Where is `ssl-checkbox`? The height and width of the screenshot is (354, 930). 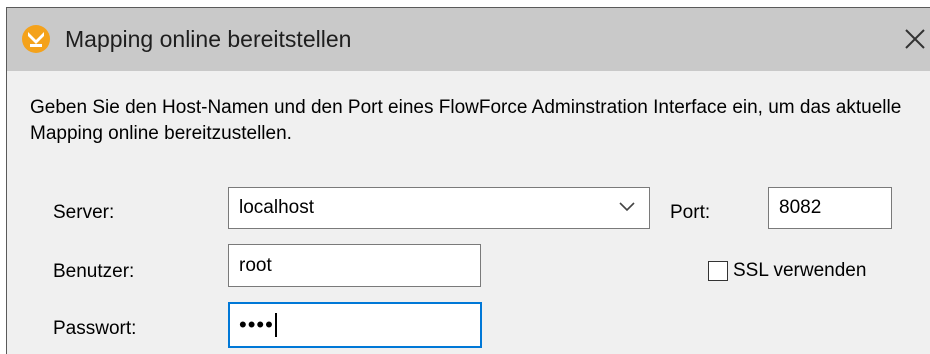 ssl-checkbox is located at coordinates (718, 271).